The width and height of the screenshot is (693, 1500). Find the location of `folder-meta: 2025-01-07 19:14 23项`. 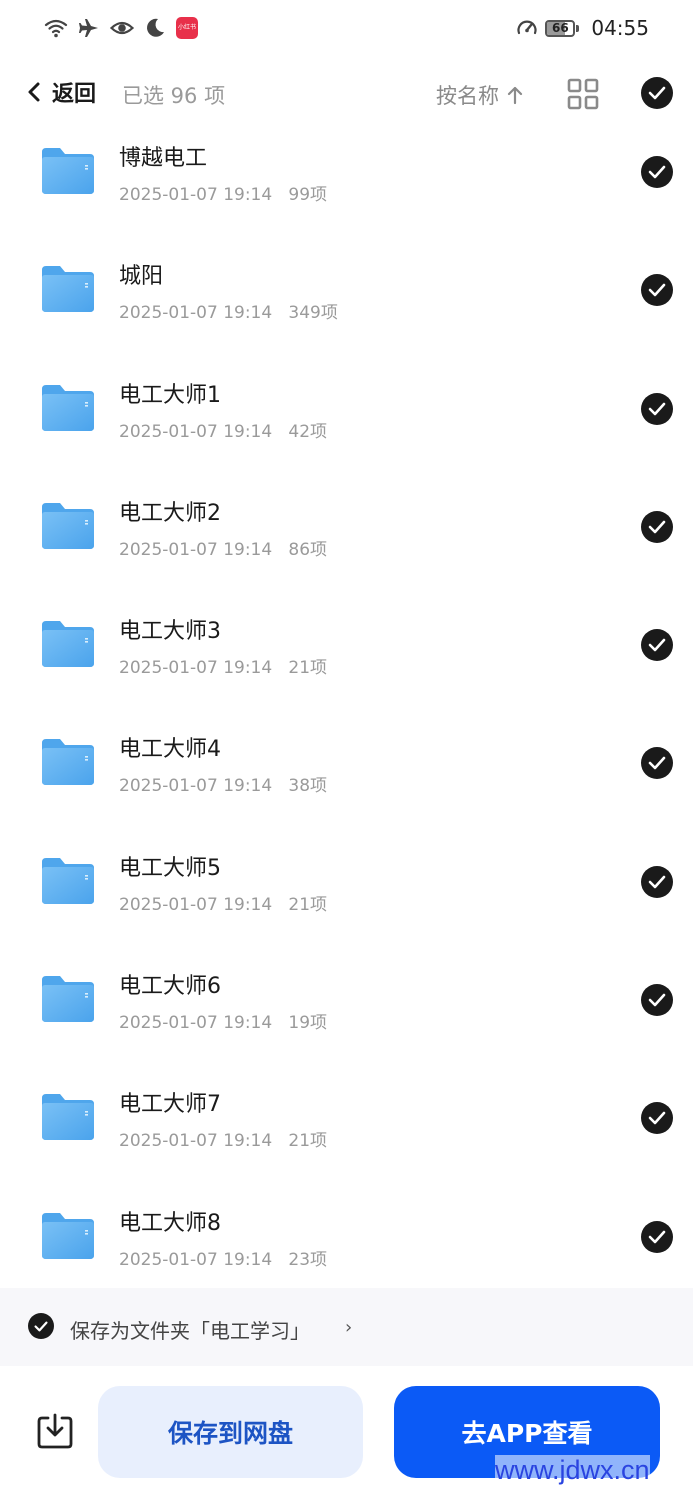

folder-meta: 2025-01-07 19:14 23项 is located at coordinates (223, 1257).